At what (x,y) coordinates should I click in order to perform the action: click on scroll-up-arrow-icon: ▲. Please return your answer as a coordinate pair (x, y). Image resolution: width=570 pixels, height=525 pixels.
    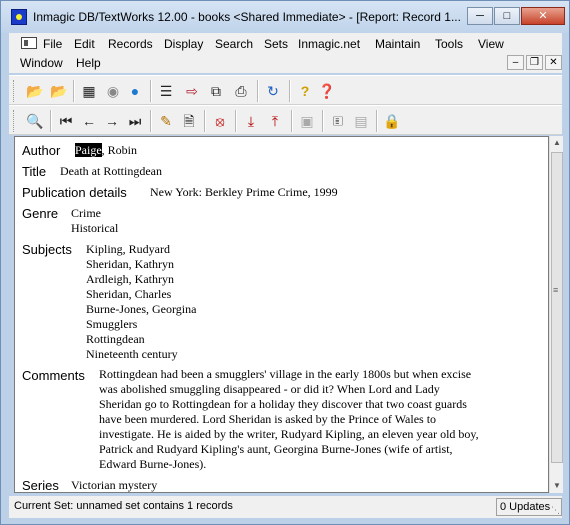
    Looking at the image, I should click on (557, 143).